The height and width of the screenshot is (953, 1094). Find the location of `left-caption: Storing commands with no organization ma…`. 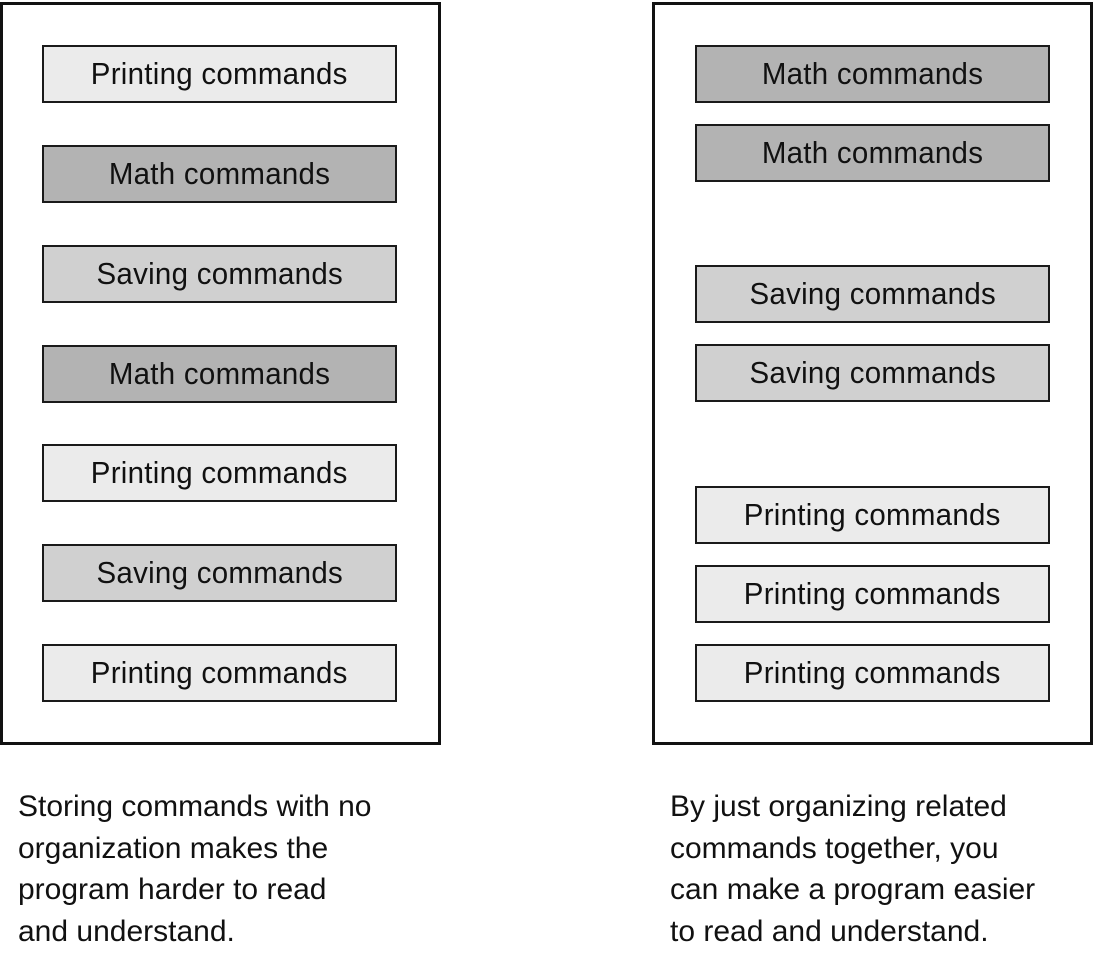

left-caption: Storing commands with no organization ma… is located at coordinates (195, 869).